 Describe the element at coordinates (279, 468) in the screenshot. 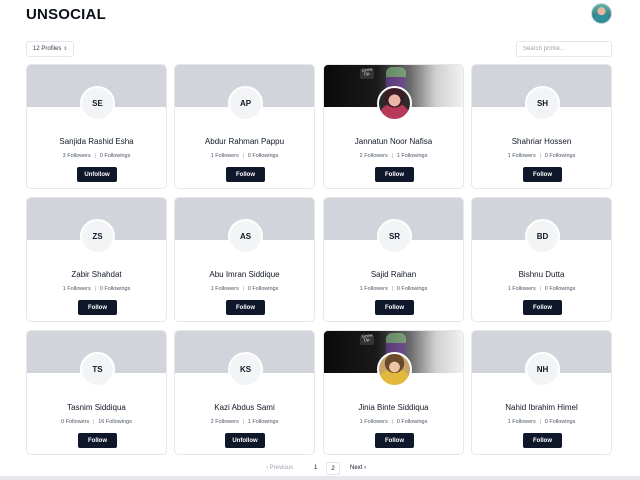

I see `previous-page-button: ‹ Previous` at that location.